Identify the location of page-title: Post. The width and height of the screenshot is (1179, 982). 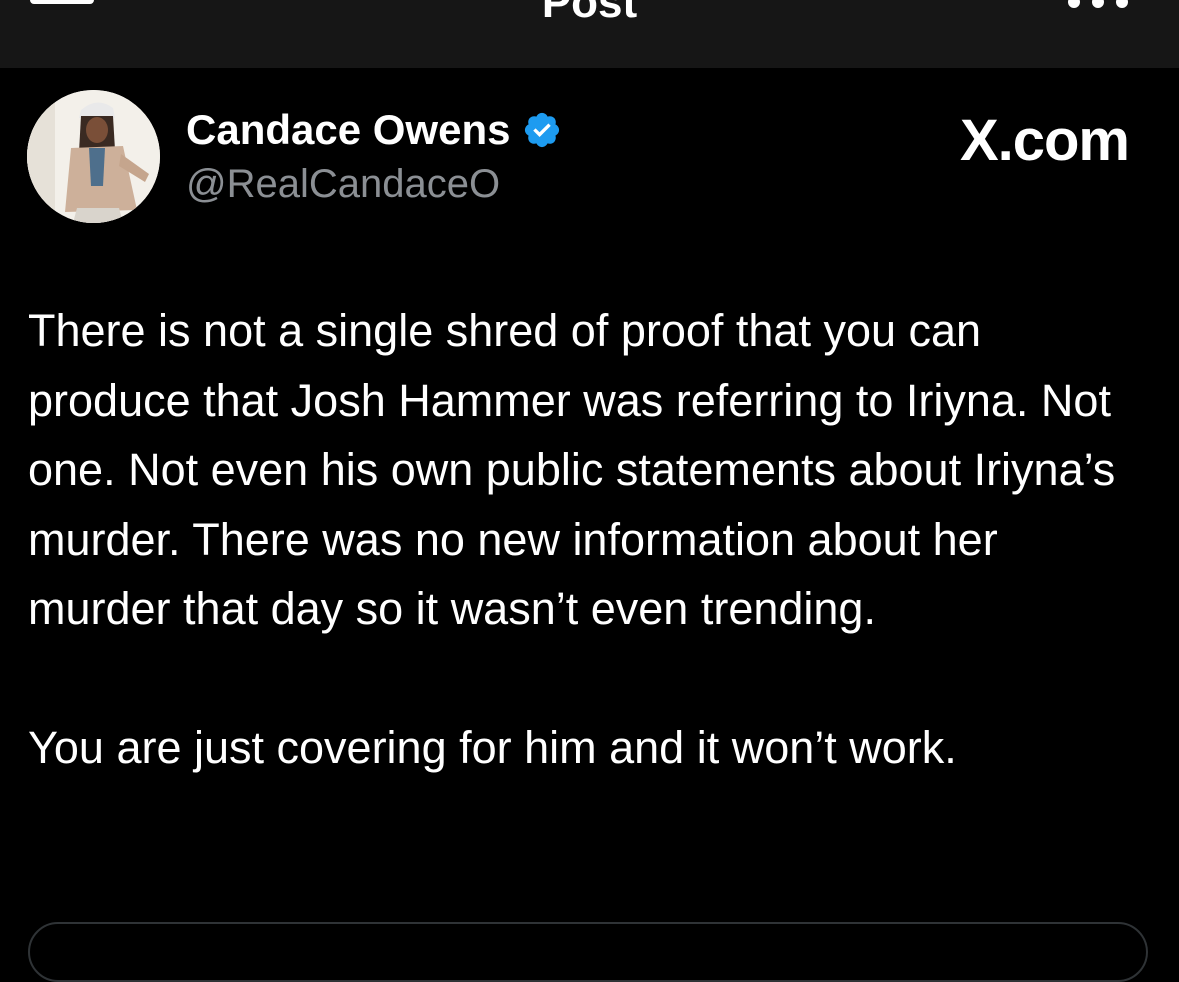
(589, 13).